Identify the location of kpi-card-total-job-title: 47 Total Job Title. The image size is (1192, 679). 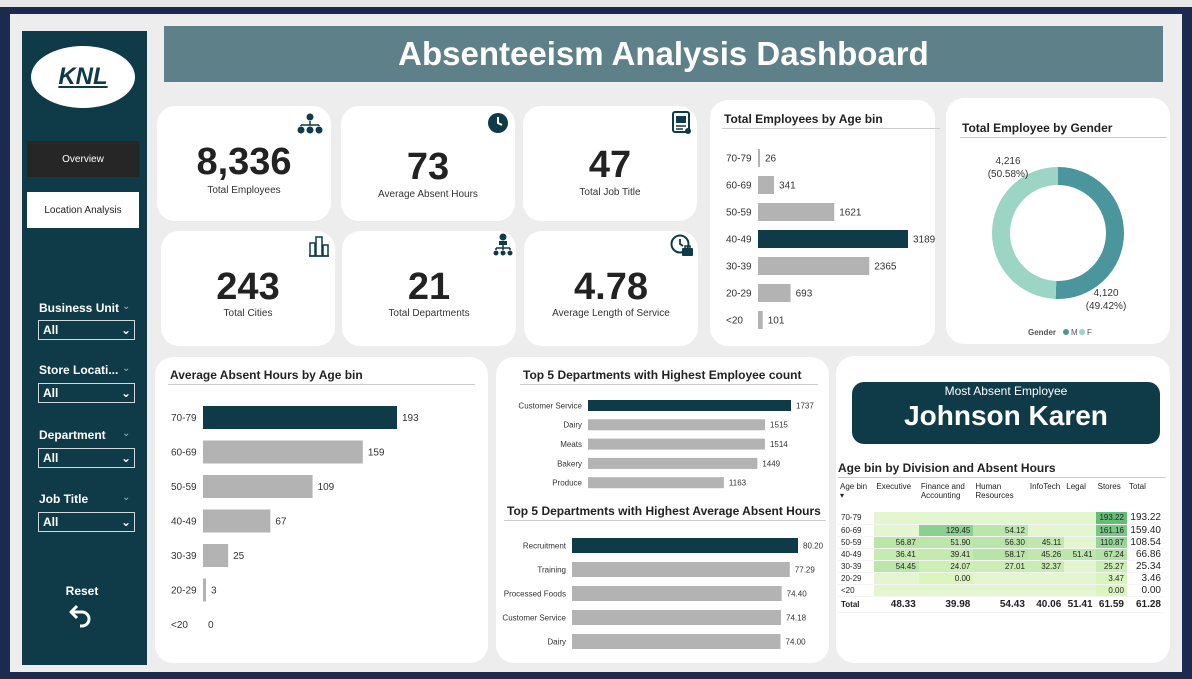
(610, 163).